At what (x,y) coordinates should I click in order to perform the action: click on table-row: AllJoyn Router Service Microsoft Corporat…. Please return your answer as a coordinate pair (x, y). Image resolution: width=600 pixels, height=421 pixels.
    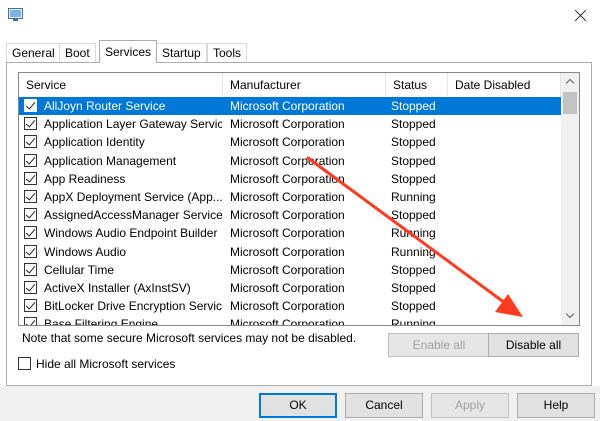
    Looking at the image, I should click on (290, 106).